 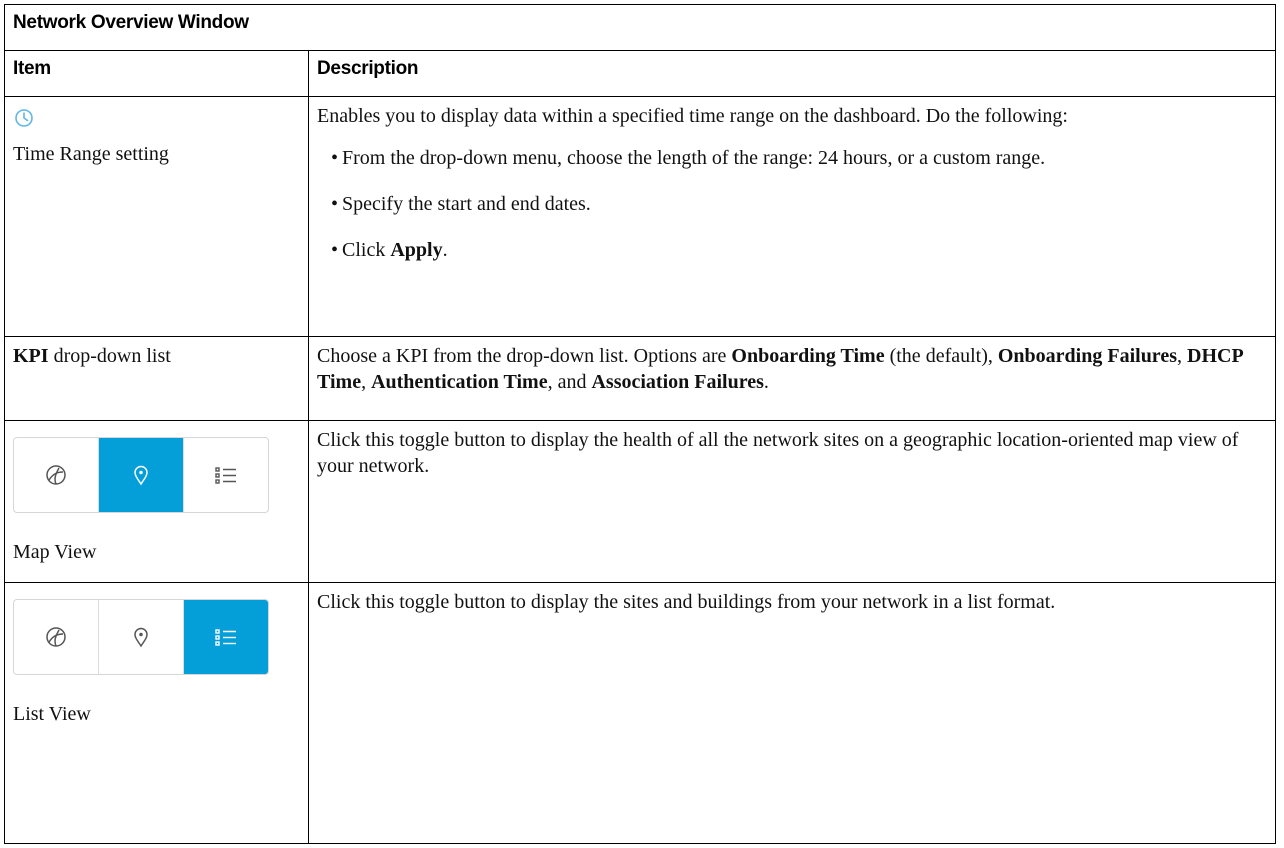 I want to click on clock-icon, so click(x=160, y=122).